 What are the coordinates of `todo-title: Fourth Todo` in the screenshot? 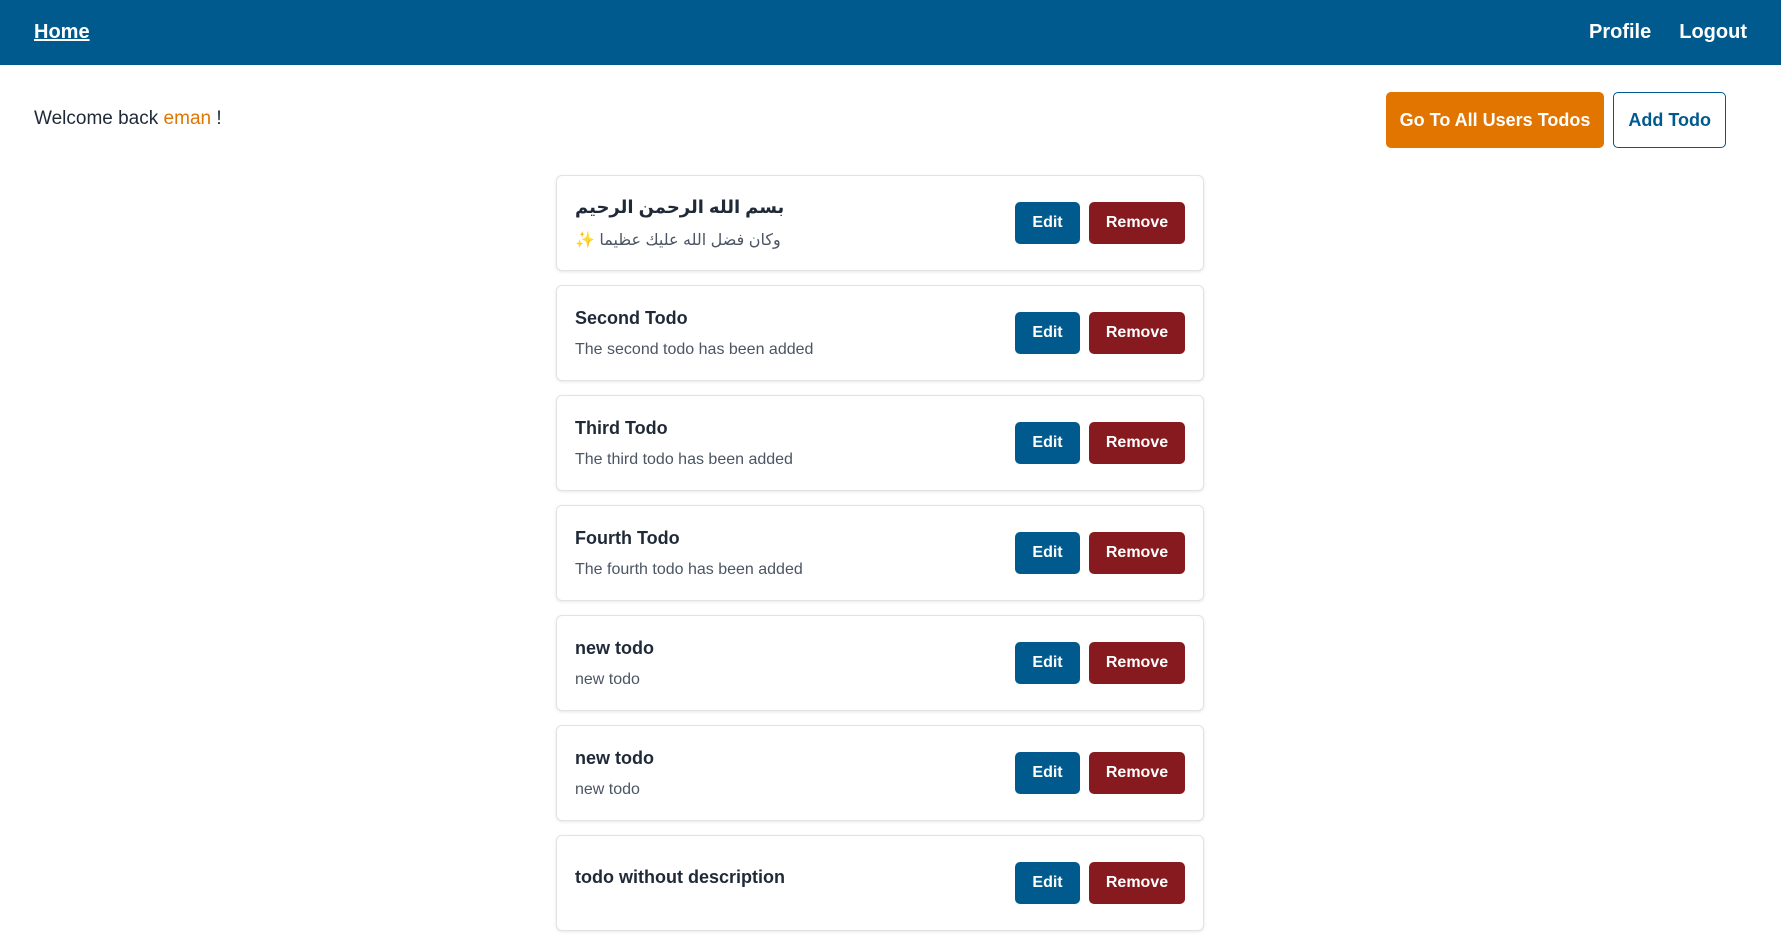 It's located at (627, 537).